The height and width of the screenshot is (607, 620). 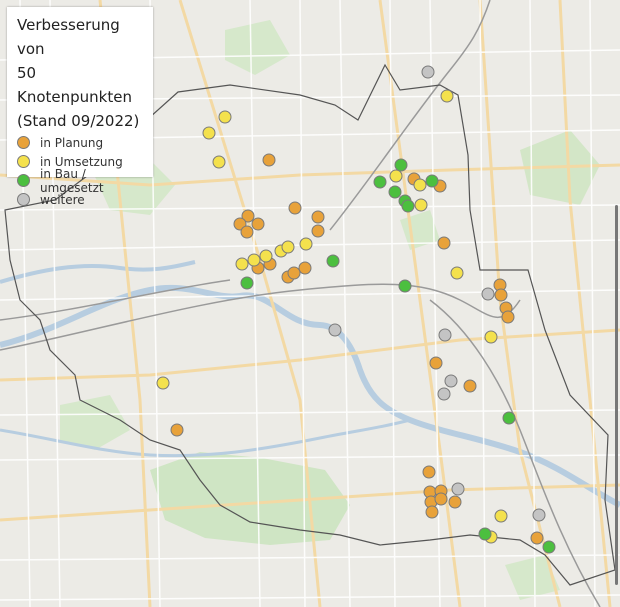 I want to click on river, so click(x=98, y=272).